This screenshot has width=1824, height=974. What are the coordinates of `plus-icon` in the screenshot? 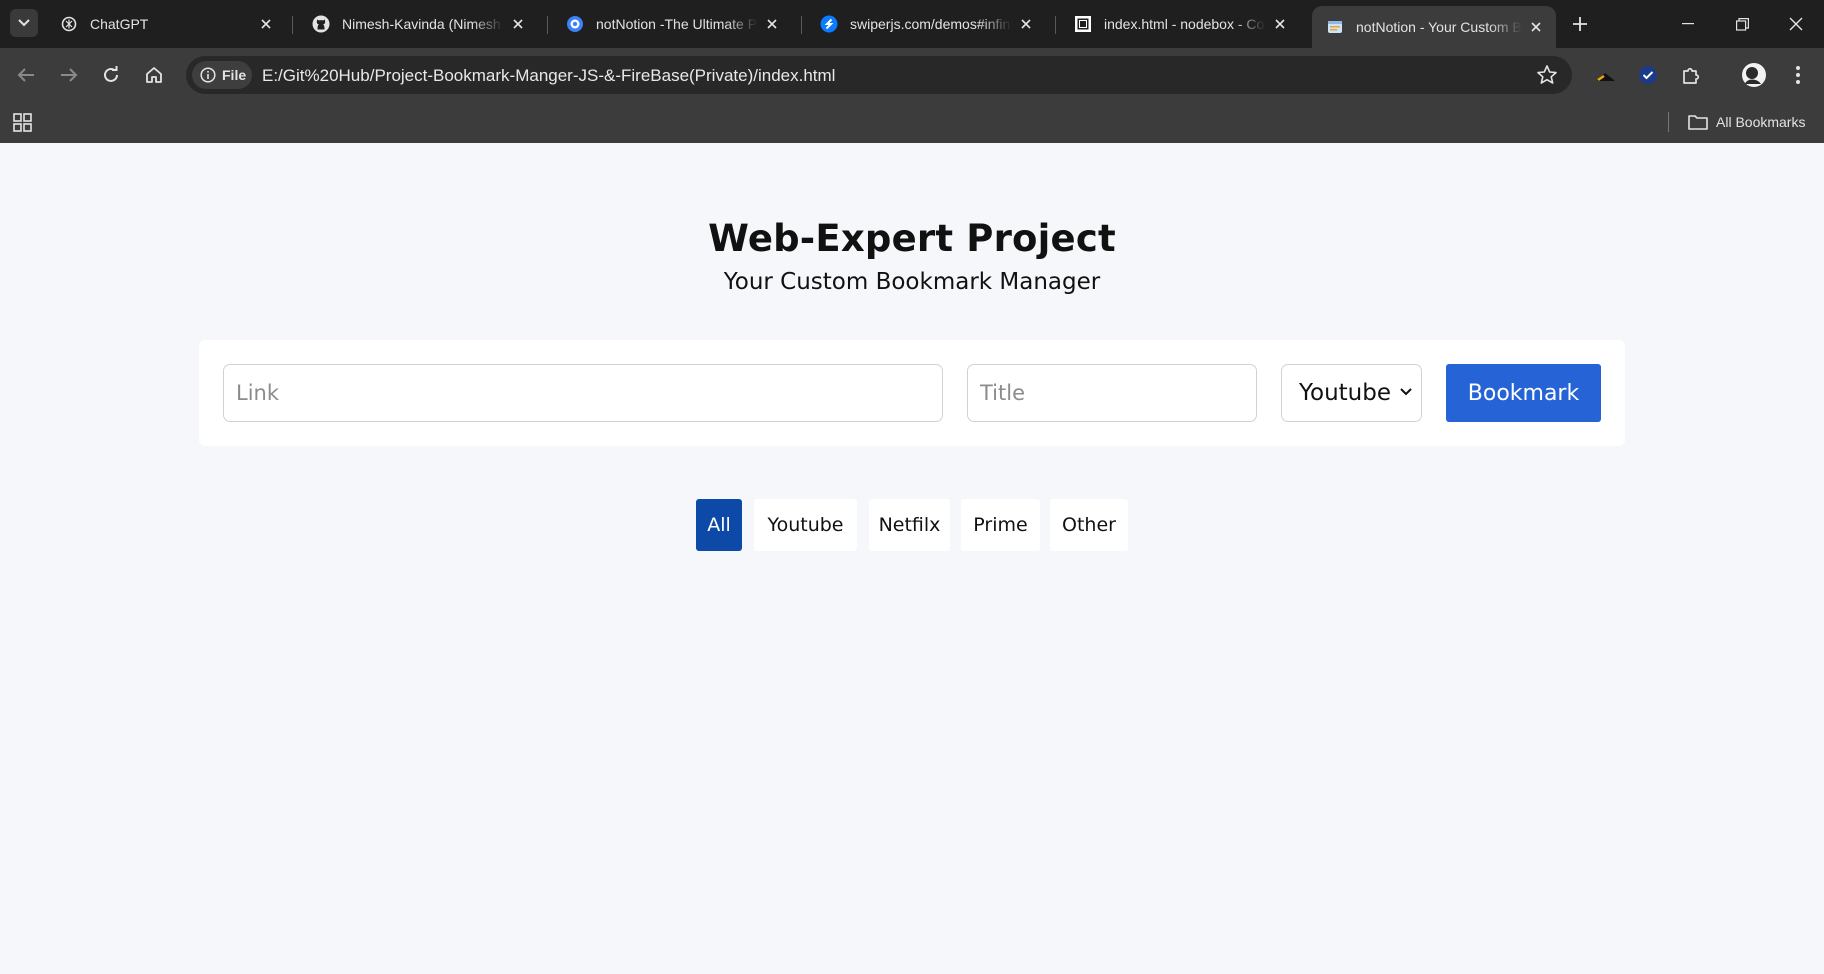 It's located at (1580, 24).